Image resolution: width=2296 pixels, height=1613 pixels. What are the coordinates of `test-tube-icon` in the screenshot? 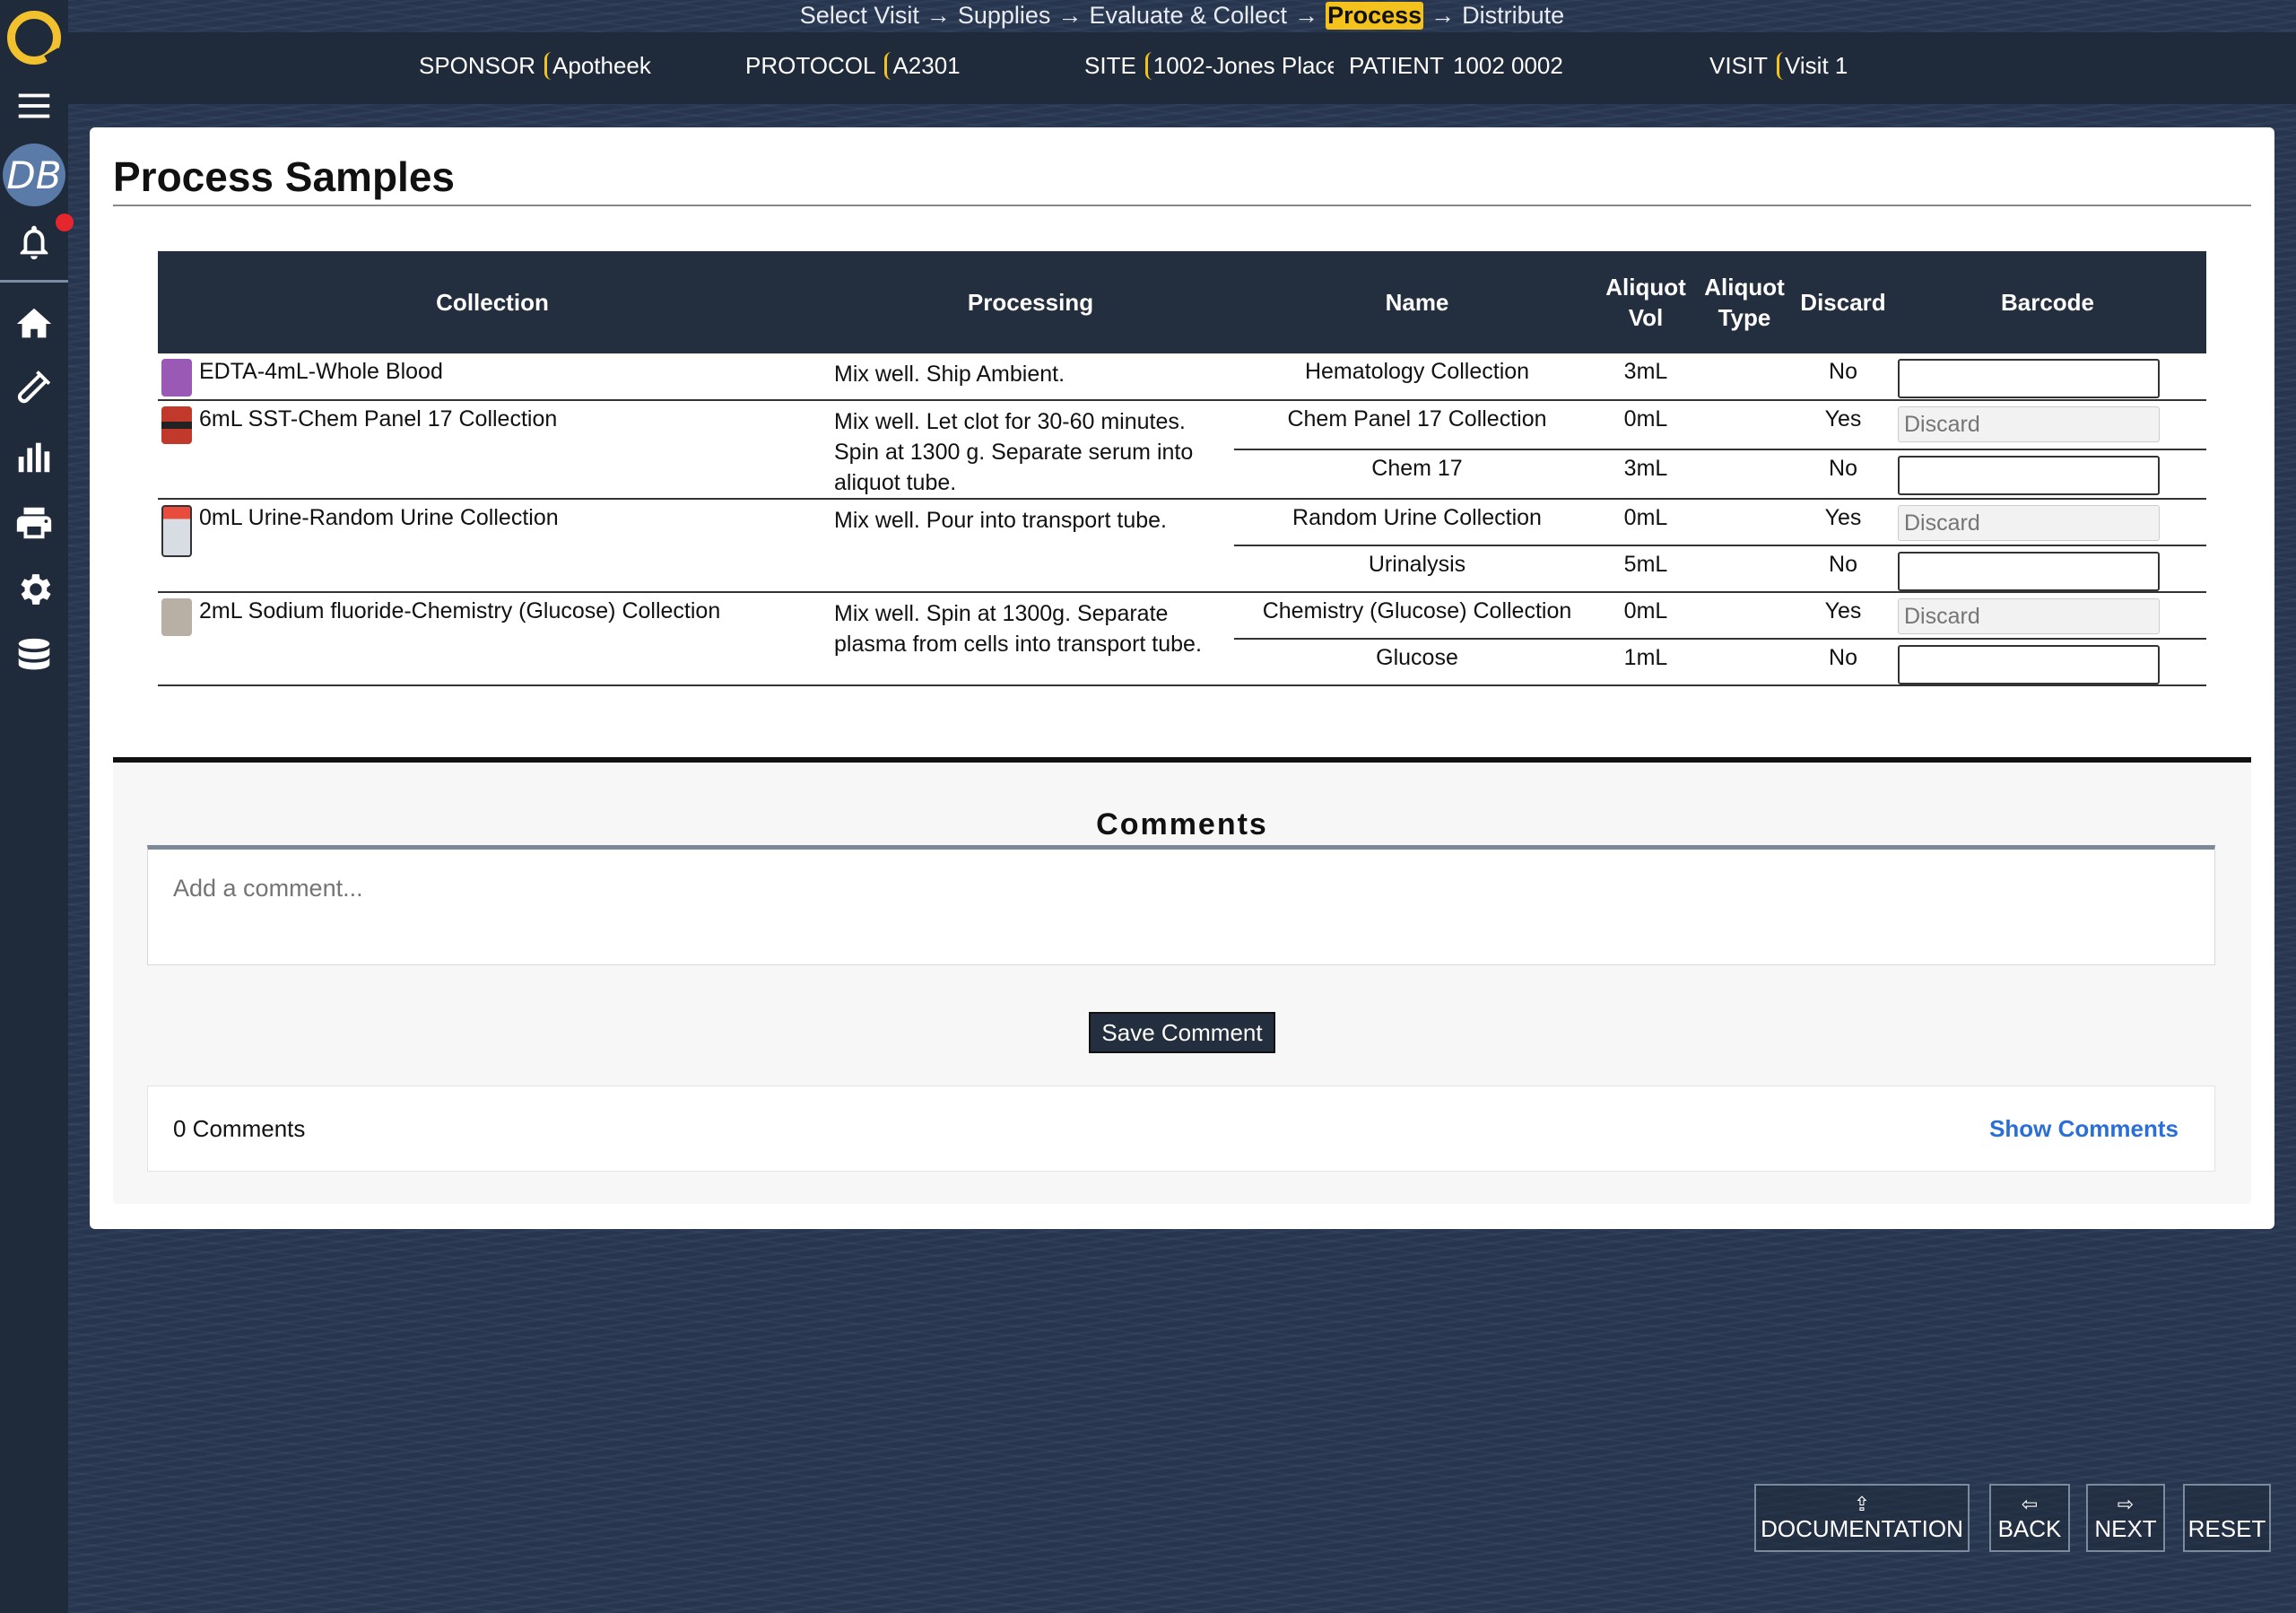 It's located at (34, 390).